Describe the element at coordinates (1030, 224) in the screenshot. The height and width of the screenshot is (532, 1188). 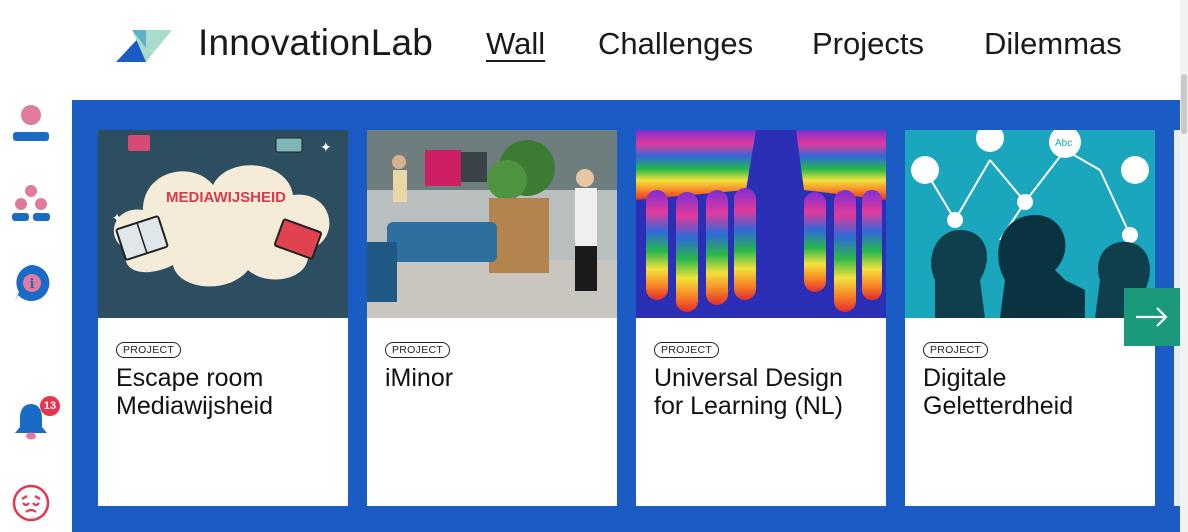
I see `digital-literacy-illustration: Abc` at that location.